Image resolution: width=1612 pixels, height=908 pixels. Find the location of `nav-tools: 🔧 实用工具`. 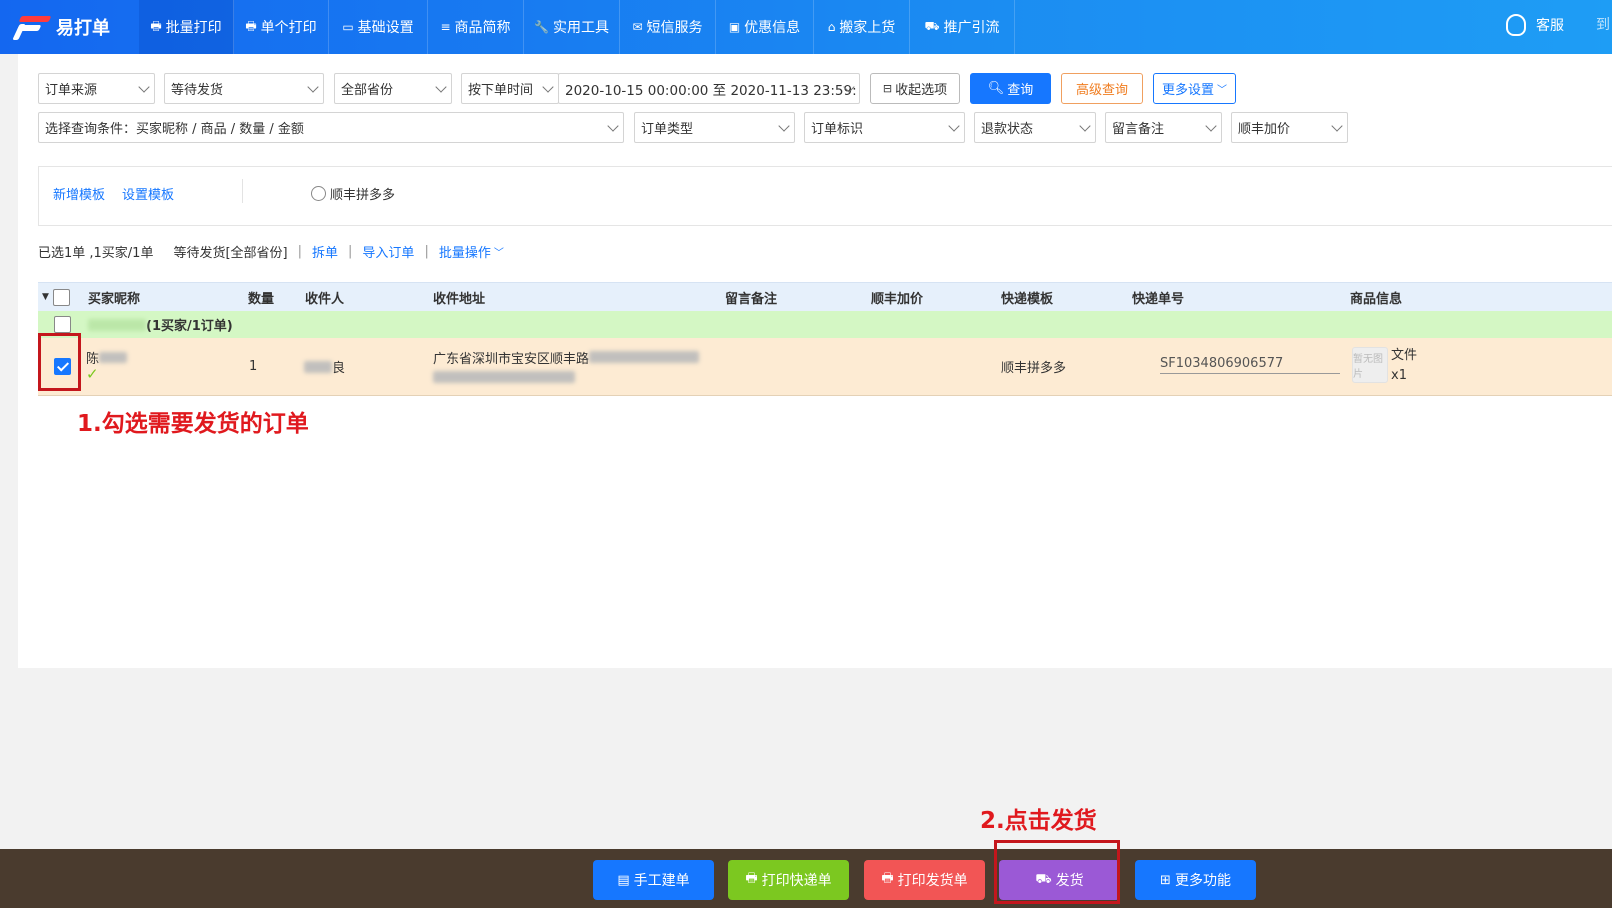

nav-tools: 🔧 实用工具 is located at coordinates (572, 27).